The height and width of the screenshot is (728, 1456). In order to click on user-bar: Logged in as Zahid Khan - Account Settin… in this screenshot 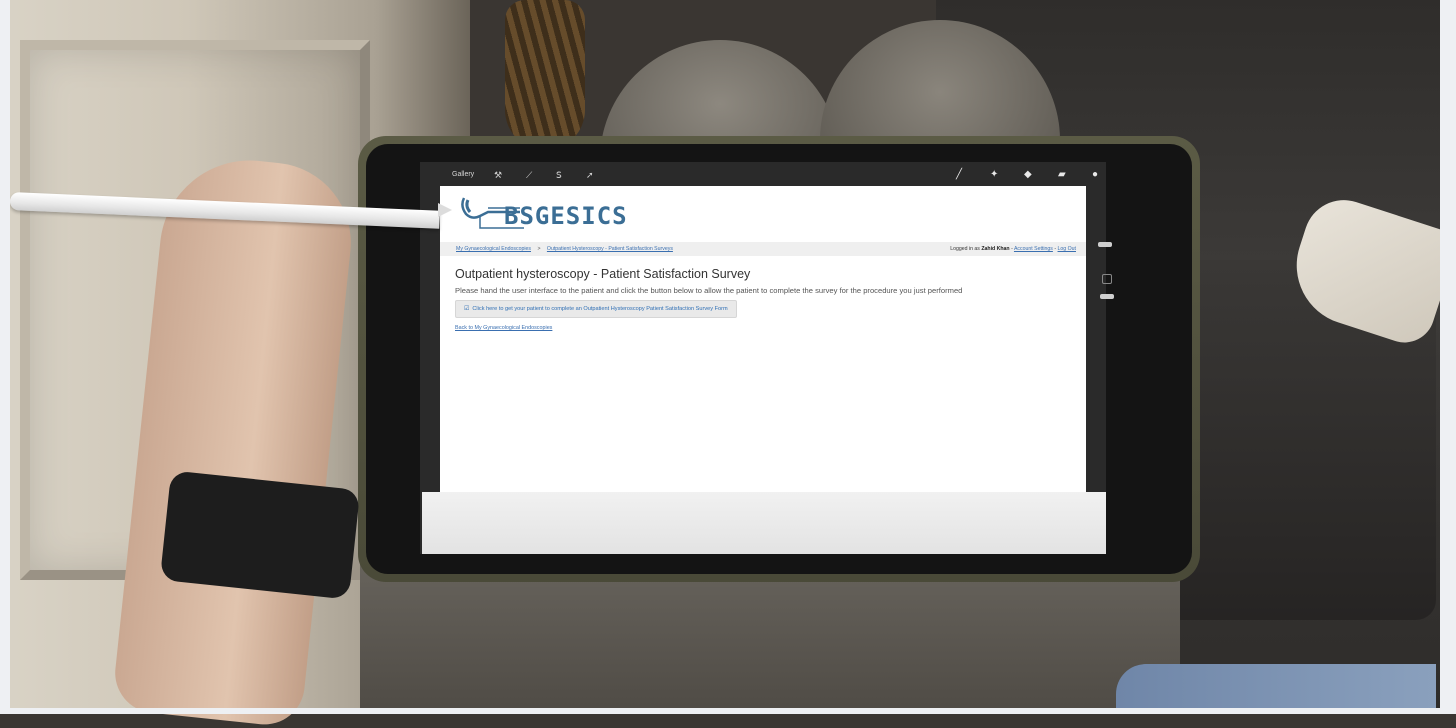, I will do `click(1013, 249)`.